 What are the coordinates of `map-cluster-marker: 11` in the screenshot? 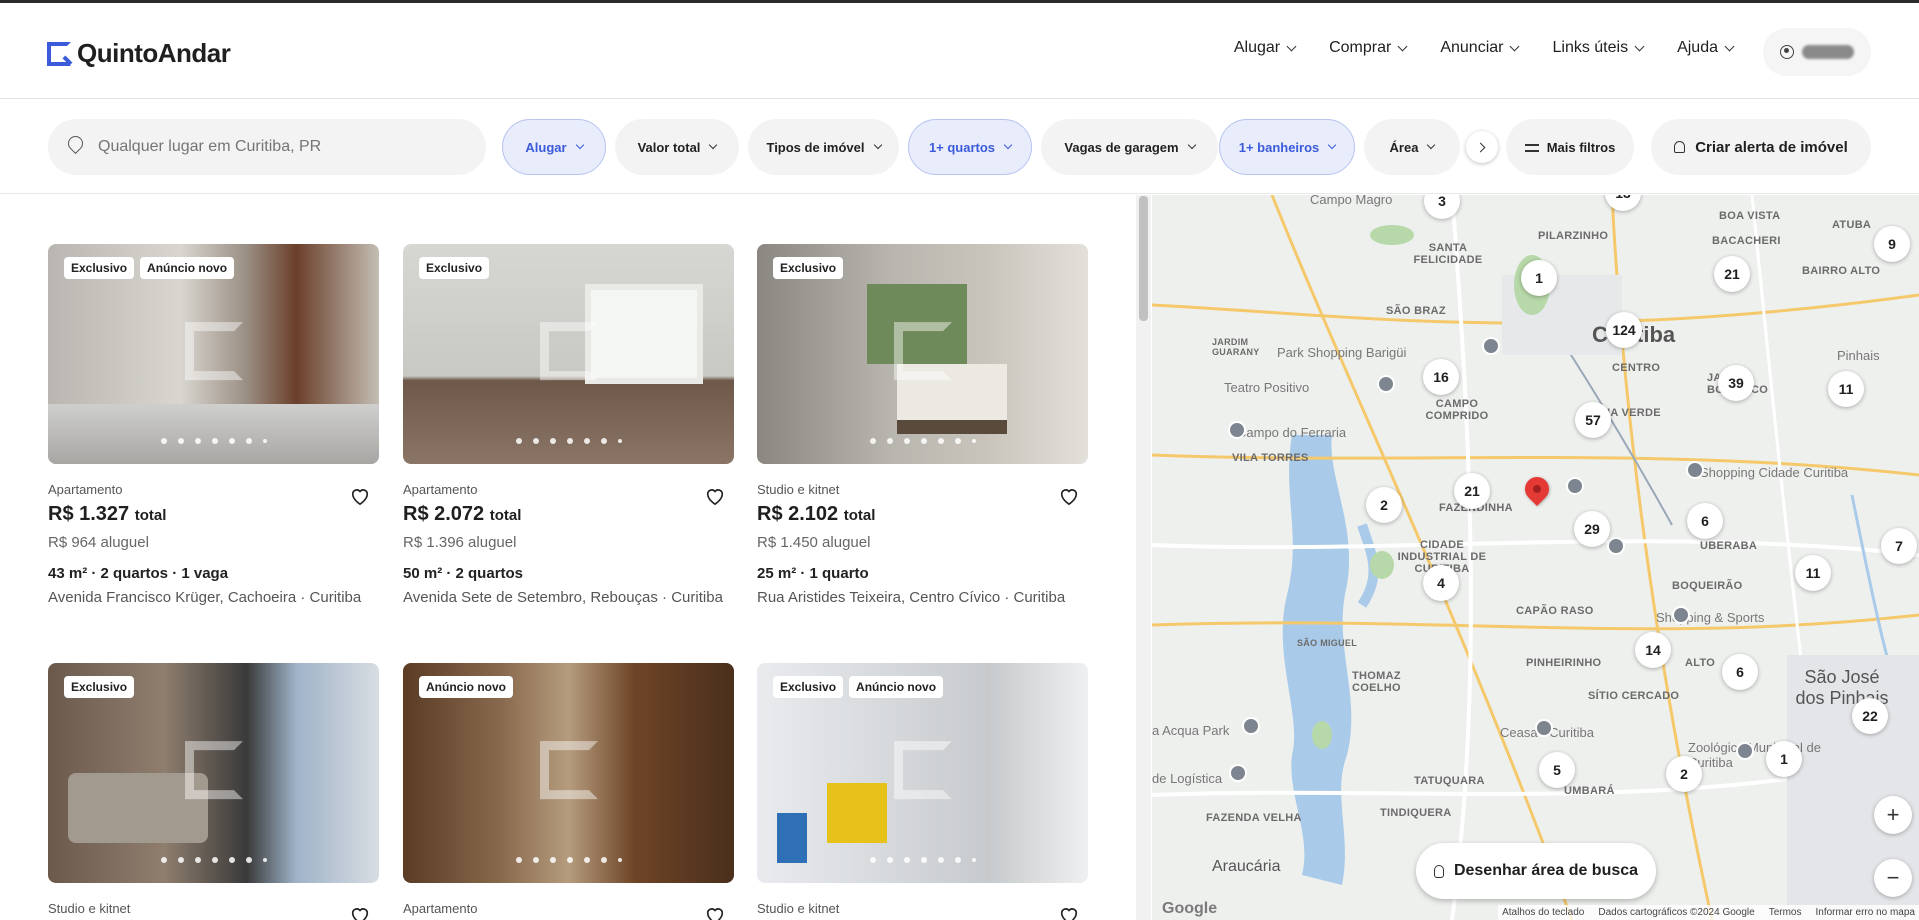 It's located at (1846, 389).